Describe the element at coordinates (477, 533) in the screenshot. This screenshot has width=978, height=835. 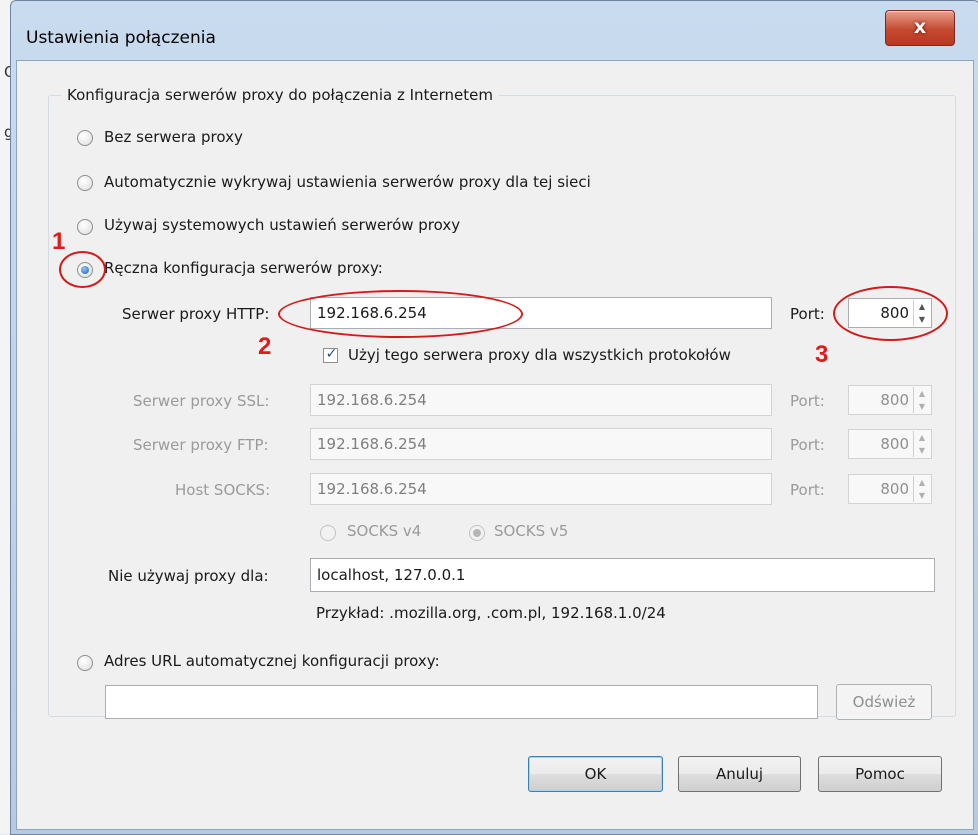
I see `radio-socks-v5` at that location.